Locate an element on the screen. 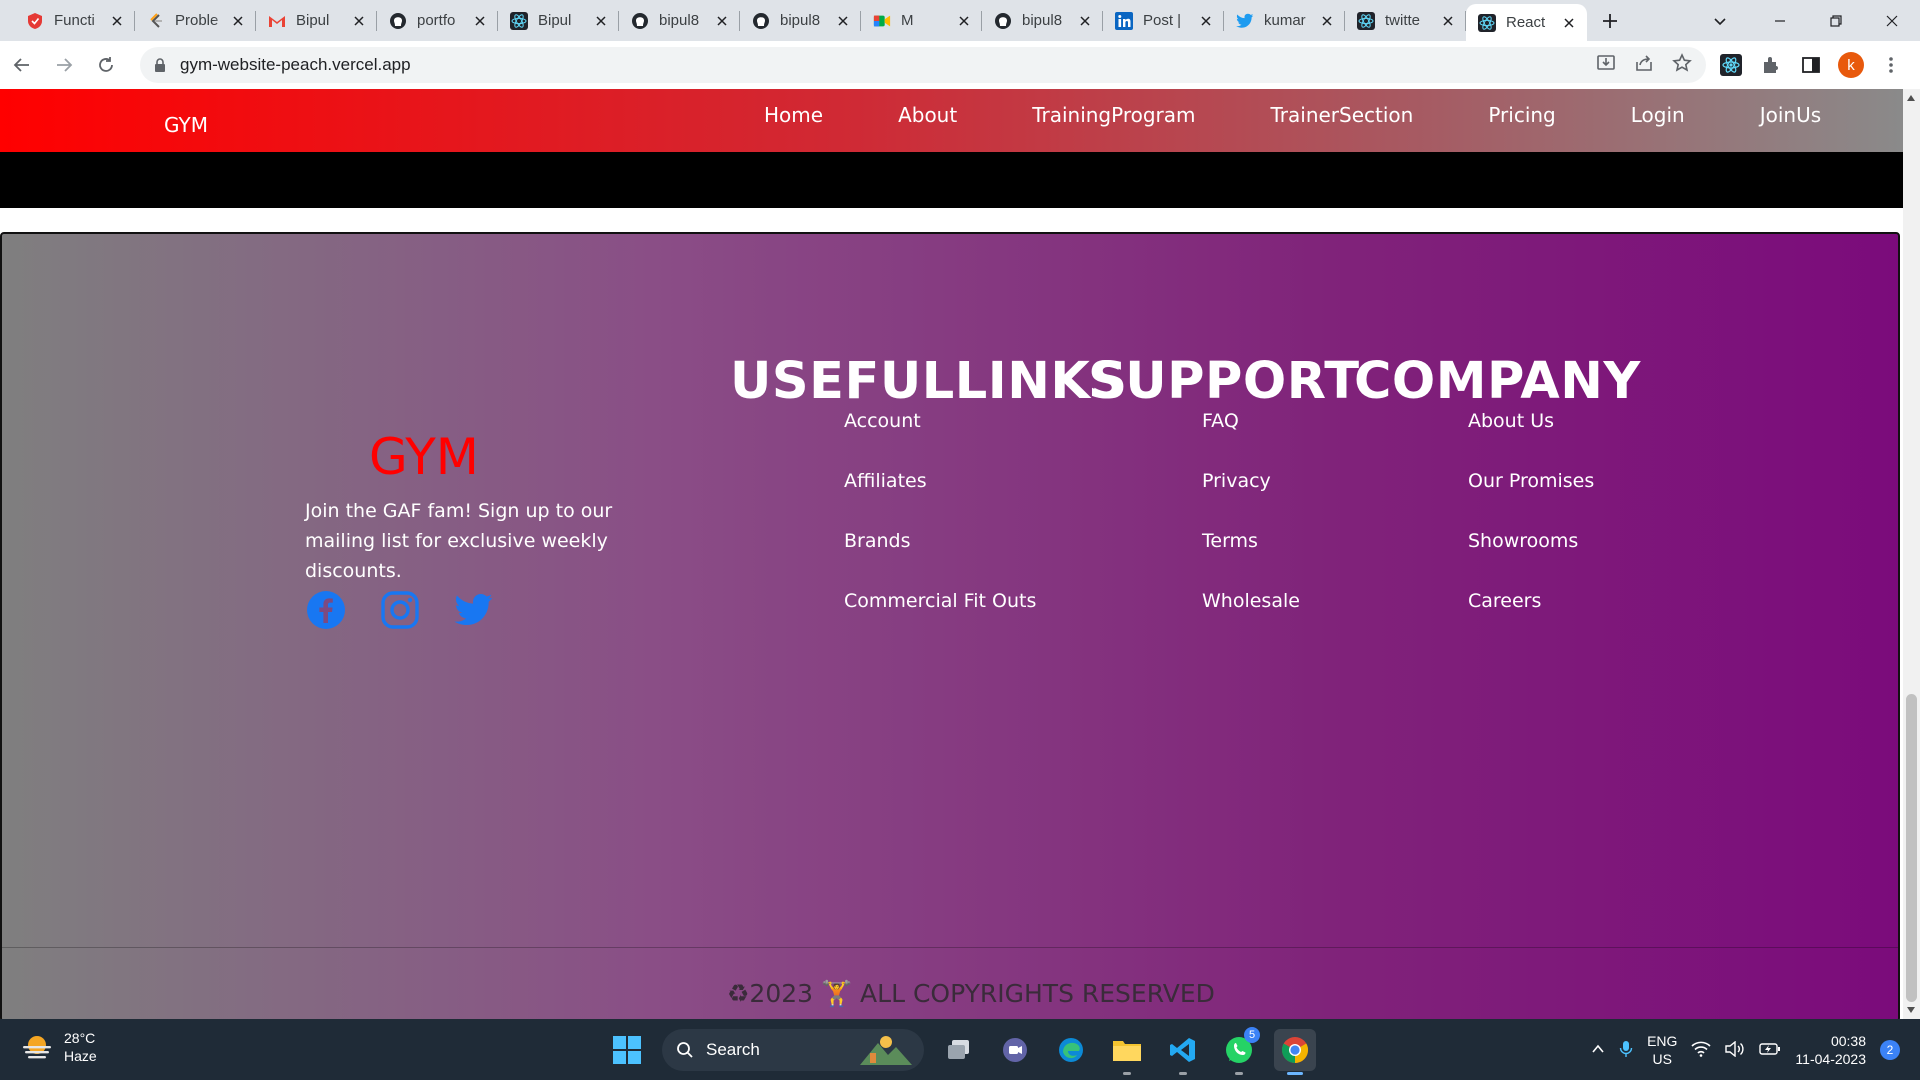  nav-link: Login is located at coordinates (1658, 115).